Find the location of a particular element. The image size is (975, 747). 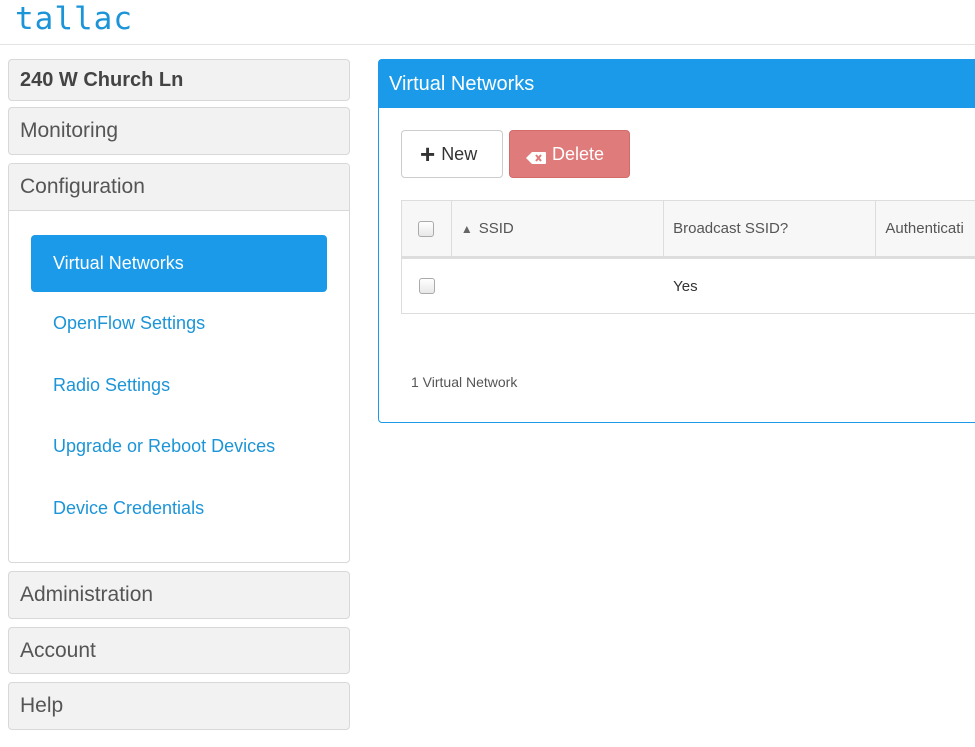

sort-asc-icon: ▲ is located at coordinates (466, 228).